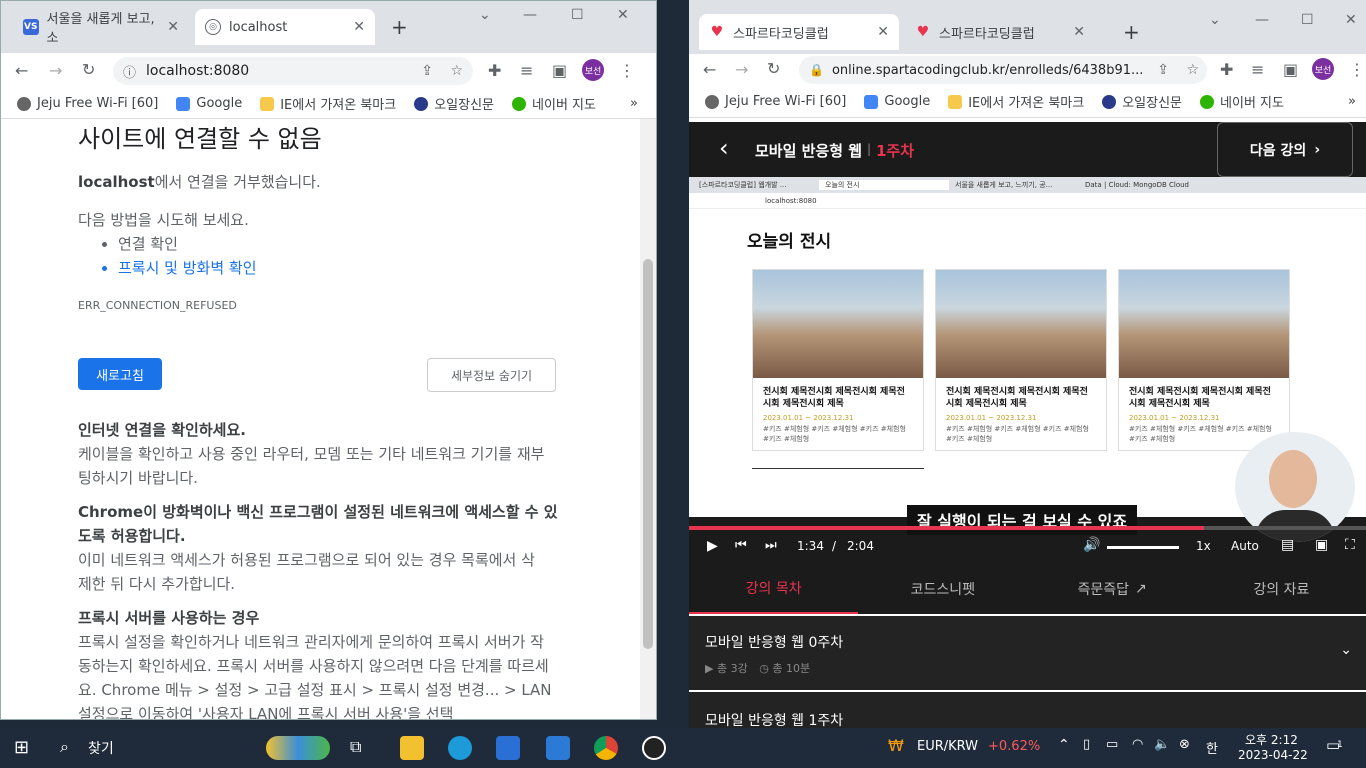 Image resolution: width=1366 pixels, height=768 pixels. Describe the element at coordinates (1271, 739) in the screenshot. I see `clock-time: 오후 2:12` at that location.